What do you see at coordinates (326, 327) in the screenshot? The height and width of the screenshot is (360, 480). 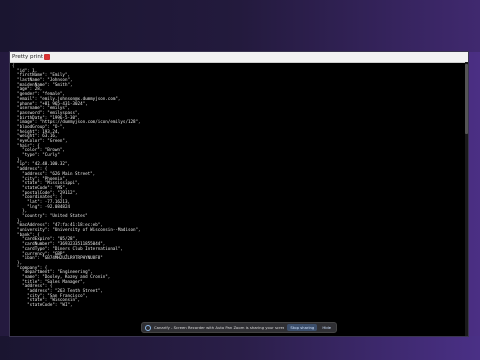 I see `hide-button: Hide` at bounding box center [326, 327].